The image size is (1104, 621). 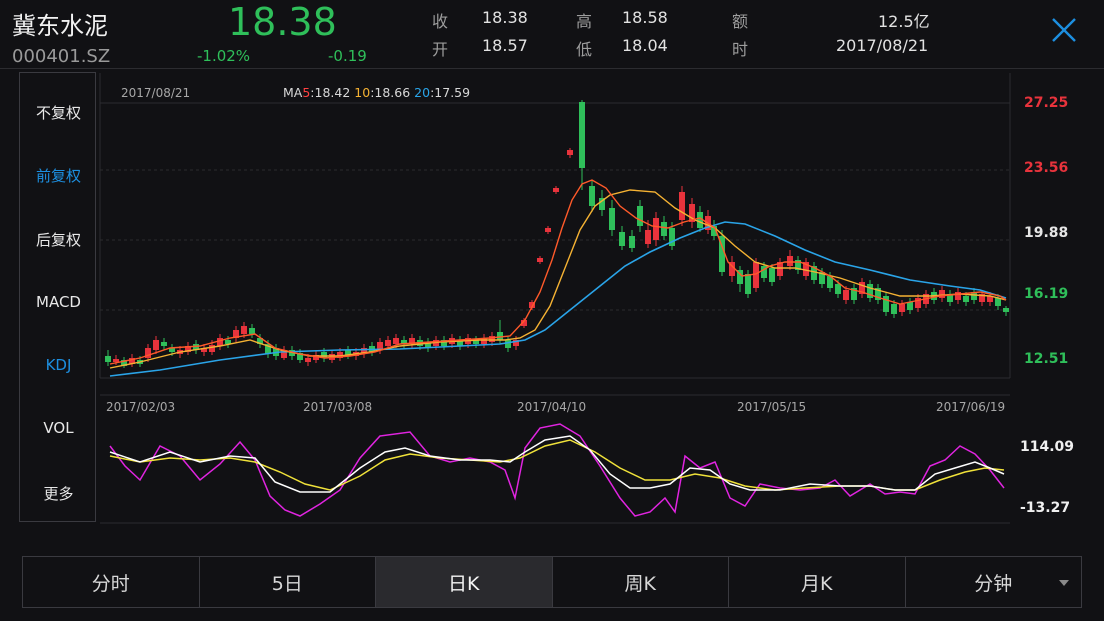 I want to click on tab-label: 5日, so click(x=287, y=583).